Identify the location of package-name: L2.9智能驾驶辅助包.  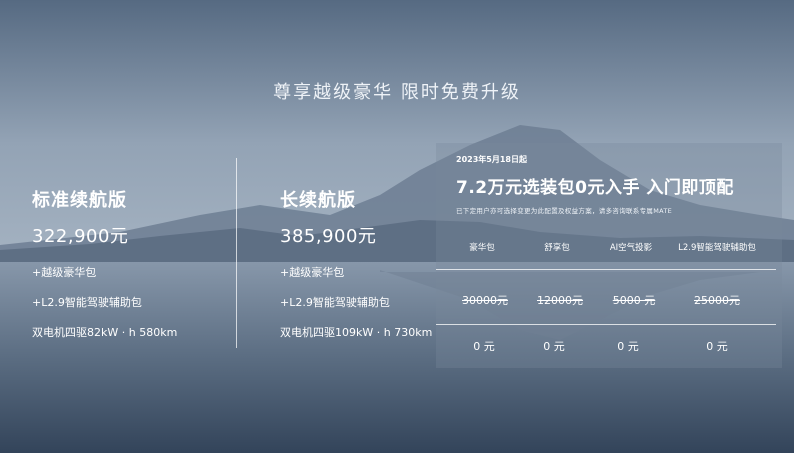
(717, 248).